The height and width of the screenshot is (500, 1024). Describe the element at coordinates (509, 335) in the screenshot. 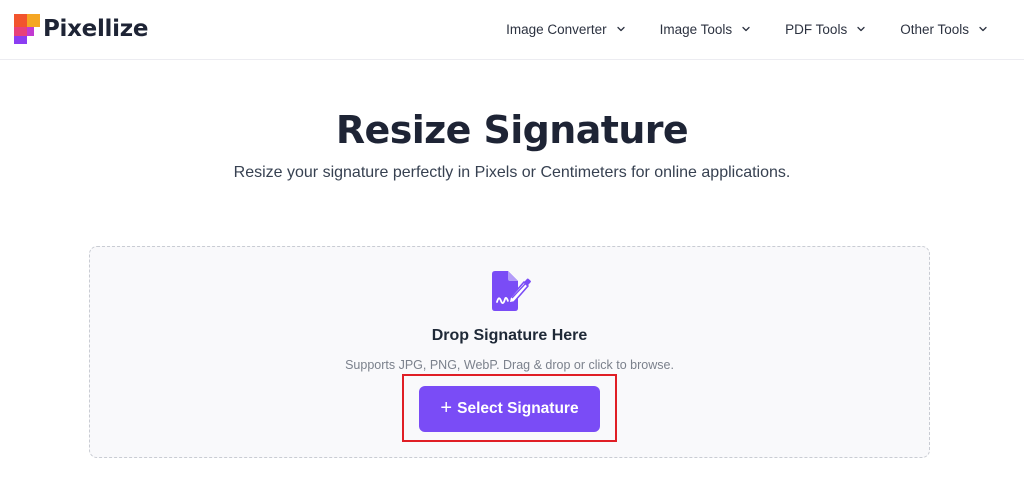

I see `drop-zone-title: Drop Signature Here` at that location.